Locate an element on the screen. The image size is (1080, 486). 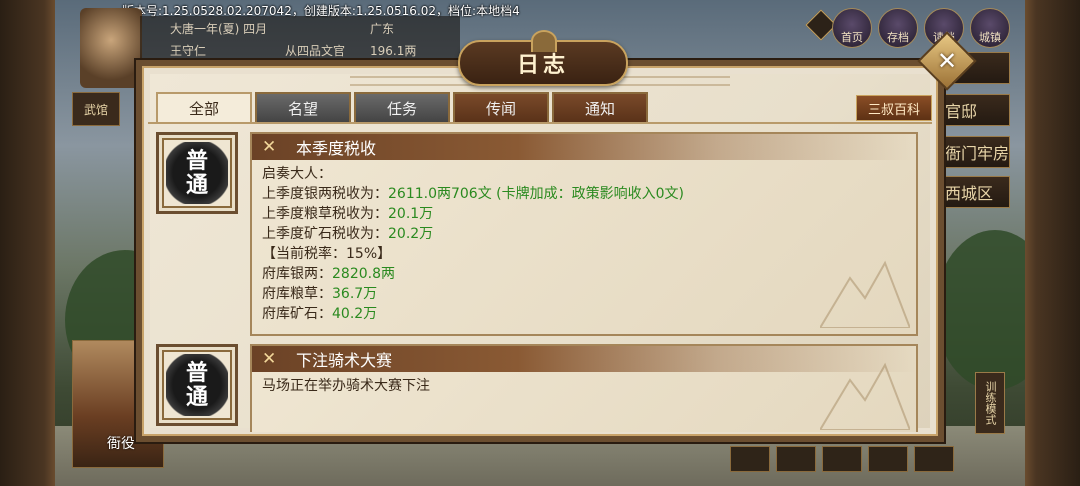
ranking-icon: 首页 is located at coordinates (852, 28).